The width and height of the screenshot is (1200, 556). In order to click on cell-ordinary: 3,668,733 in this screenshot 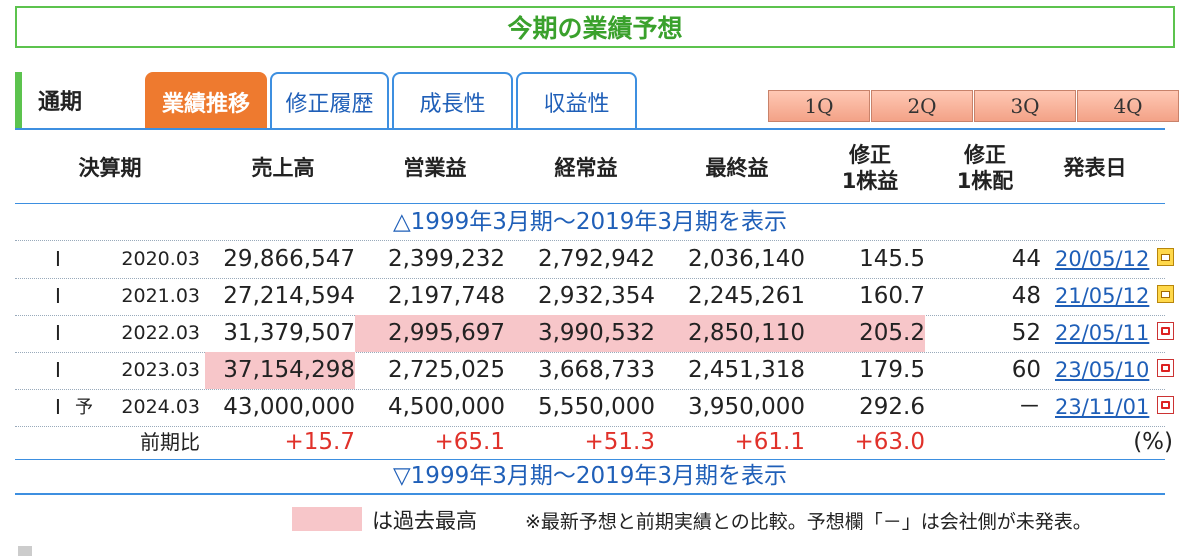, I will do `click(596, 370)`.